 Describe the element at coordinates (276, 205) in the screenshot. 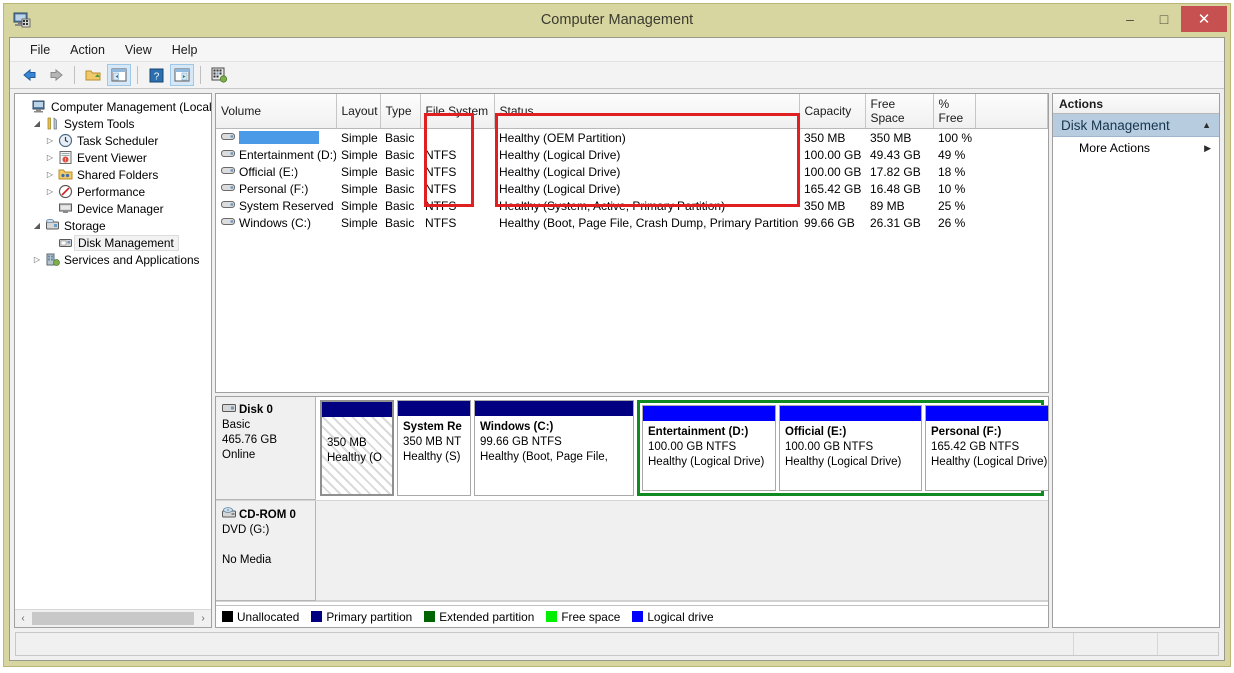

I see `volume-cell: System Reserved` at that location.